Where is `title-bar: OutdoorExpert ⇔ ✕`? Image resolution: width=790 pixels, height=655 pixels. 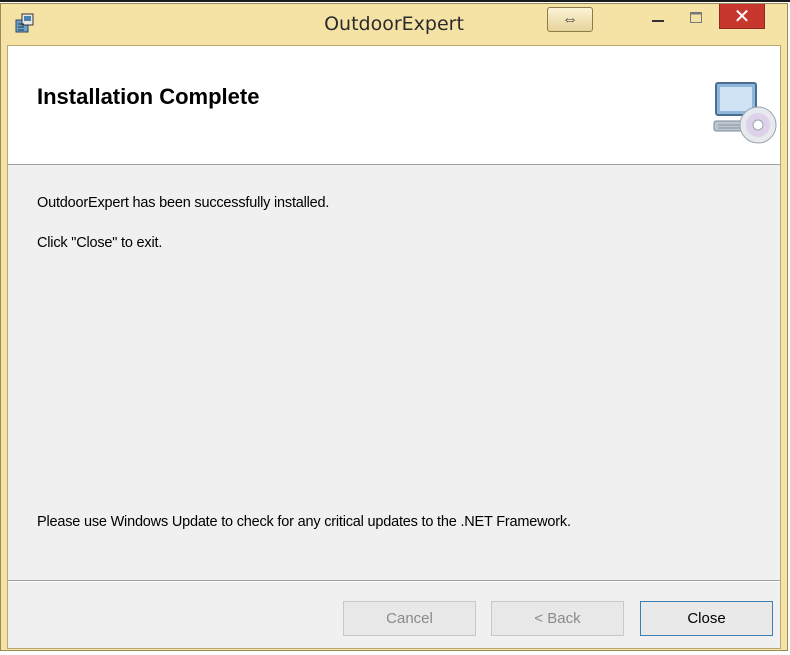
title-bar: OutdoorExpert ⇔ ✕ is located at coordinates (394, 24).